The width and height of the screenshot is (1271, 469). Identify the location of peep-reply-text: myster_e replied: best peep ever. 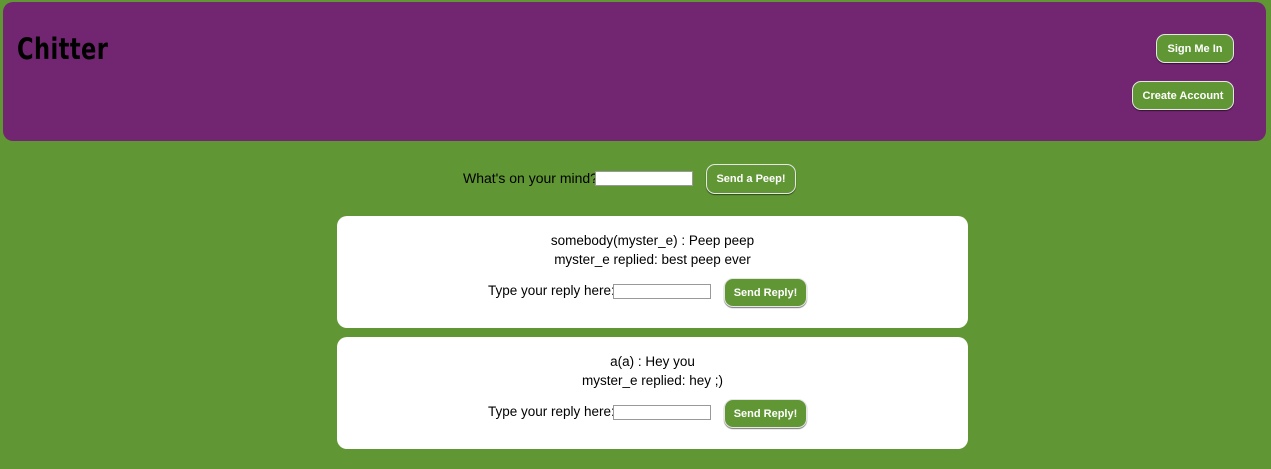
(652, 259).